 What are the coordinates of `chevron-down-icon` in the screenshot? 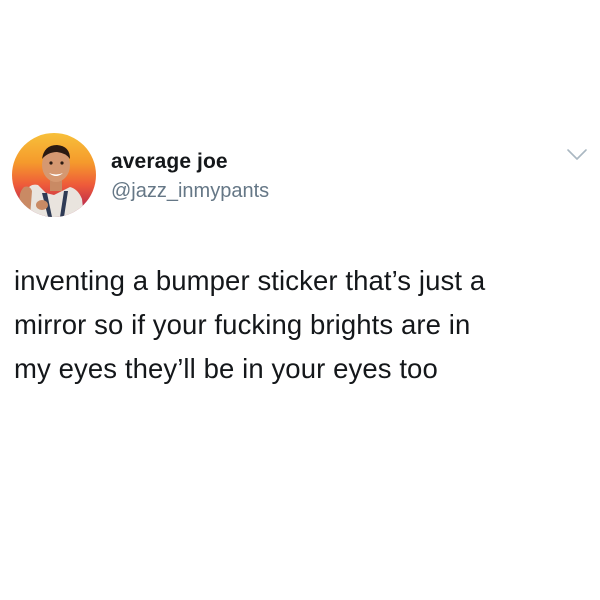 It's located at (577, 155).